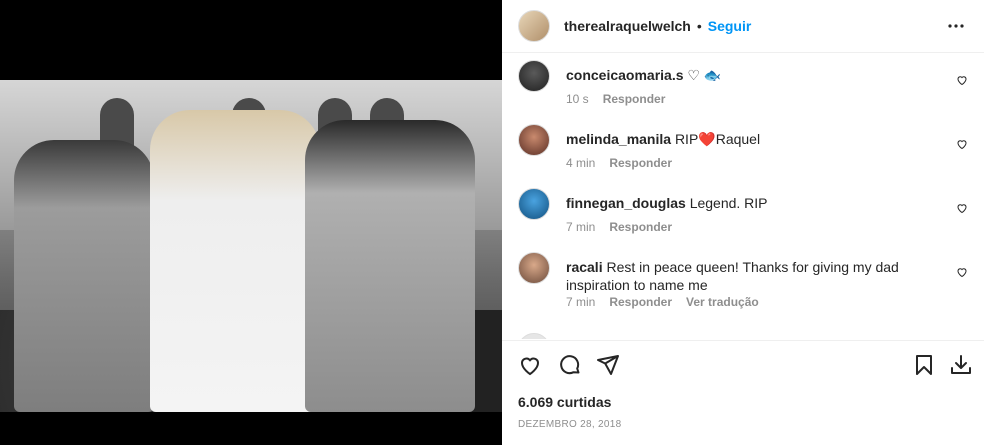  I want to click on comment-text: RIP❤️Raquel, so click(717, 139).